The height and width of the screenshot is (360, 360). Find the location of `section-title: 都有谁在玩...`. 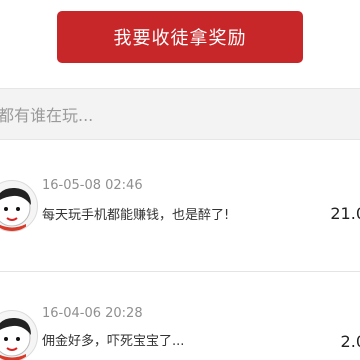

section-title: 都有谁在玩... is located at coordinates (47, 115).